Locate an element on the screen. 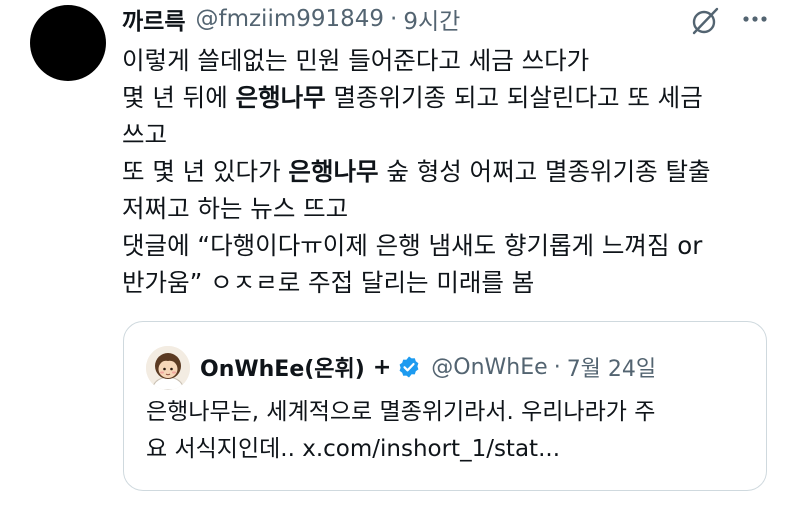 This screenshot has width=800, height=509. quoted-author-avatar is located at coordinates (168, 368).